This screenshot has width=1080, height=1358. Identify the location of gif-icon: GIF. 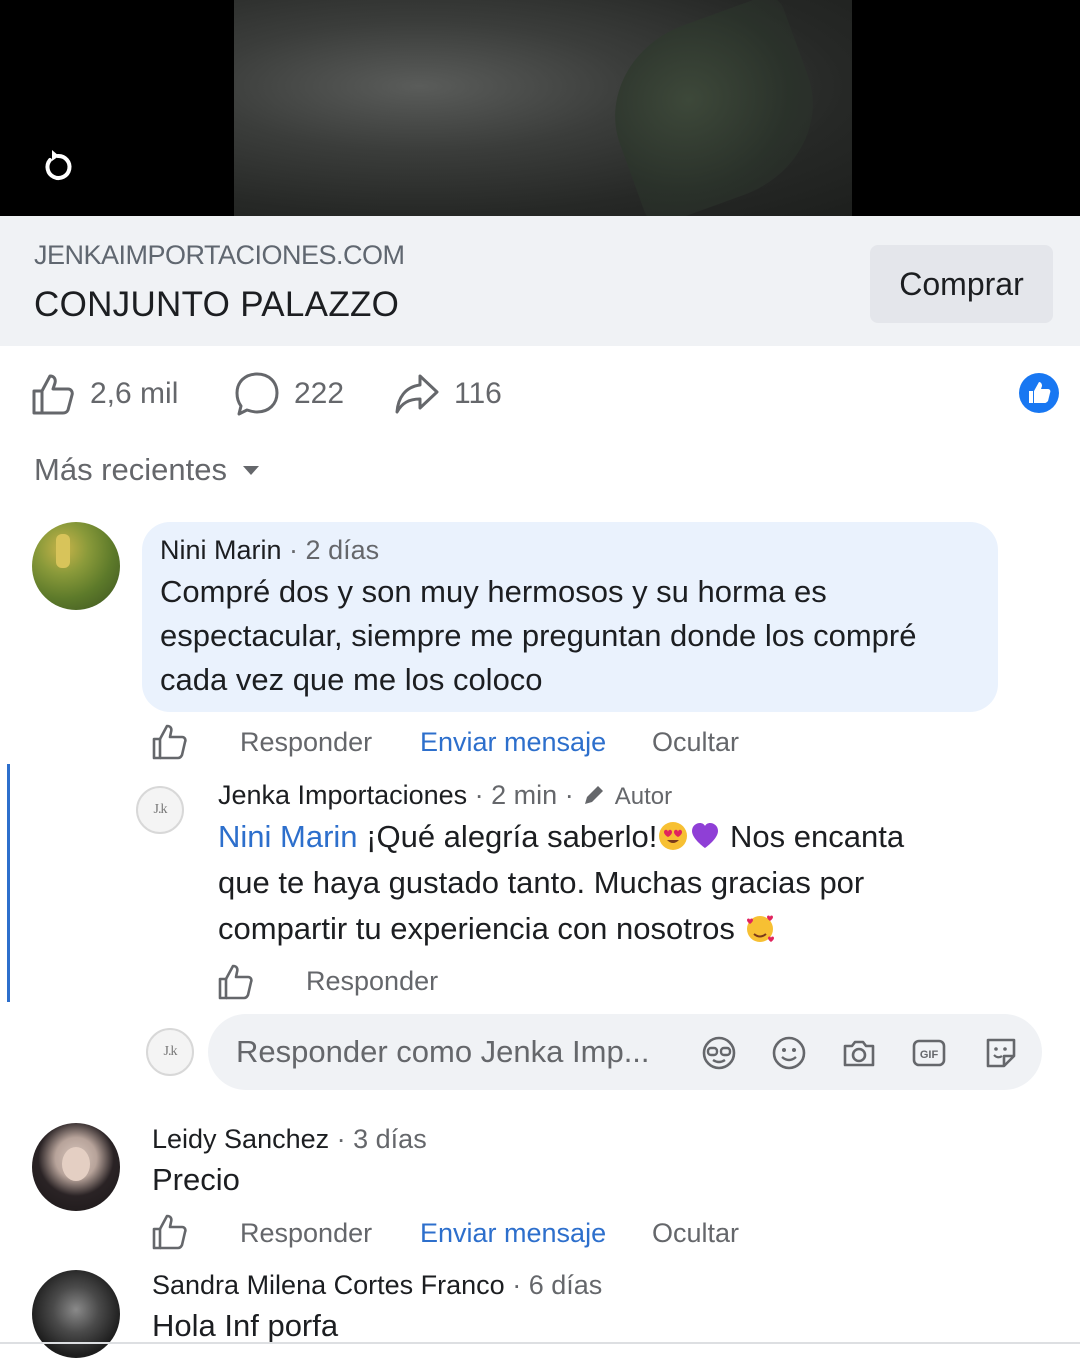
(929, 1053).